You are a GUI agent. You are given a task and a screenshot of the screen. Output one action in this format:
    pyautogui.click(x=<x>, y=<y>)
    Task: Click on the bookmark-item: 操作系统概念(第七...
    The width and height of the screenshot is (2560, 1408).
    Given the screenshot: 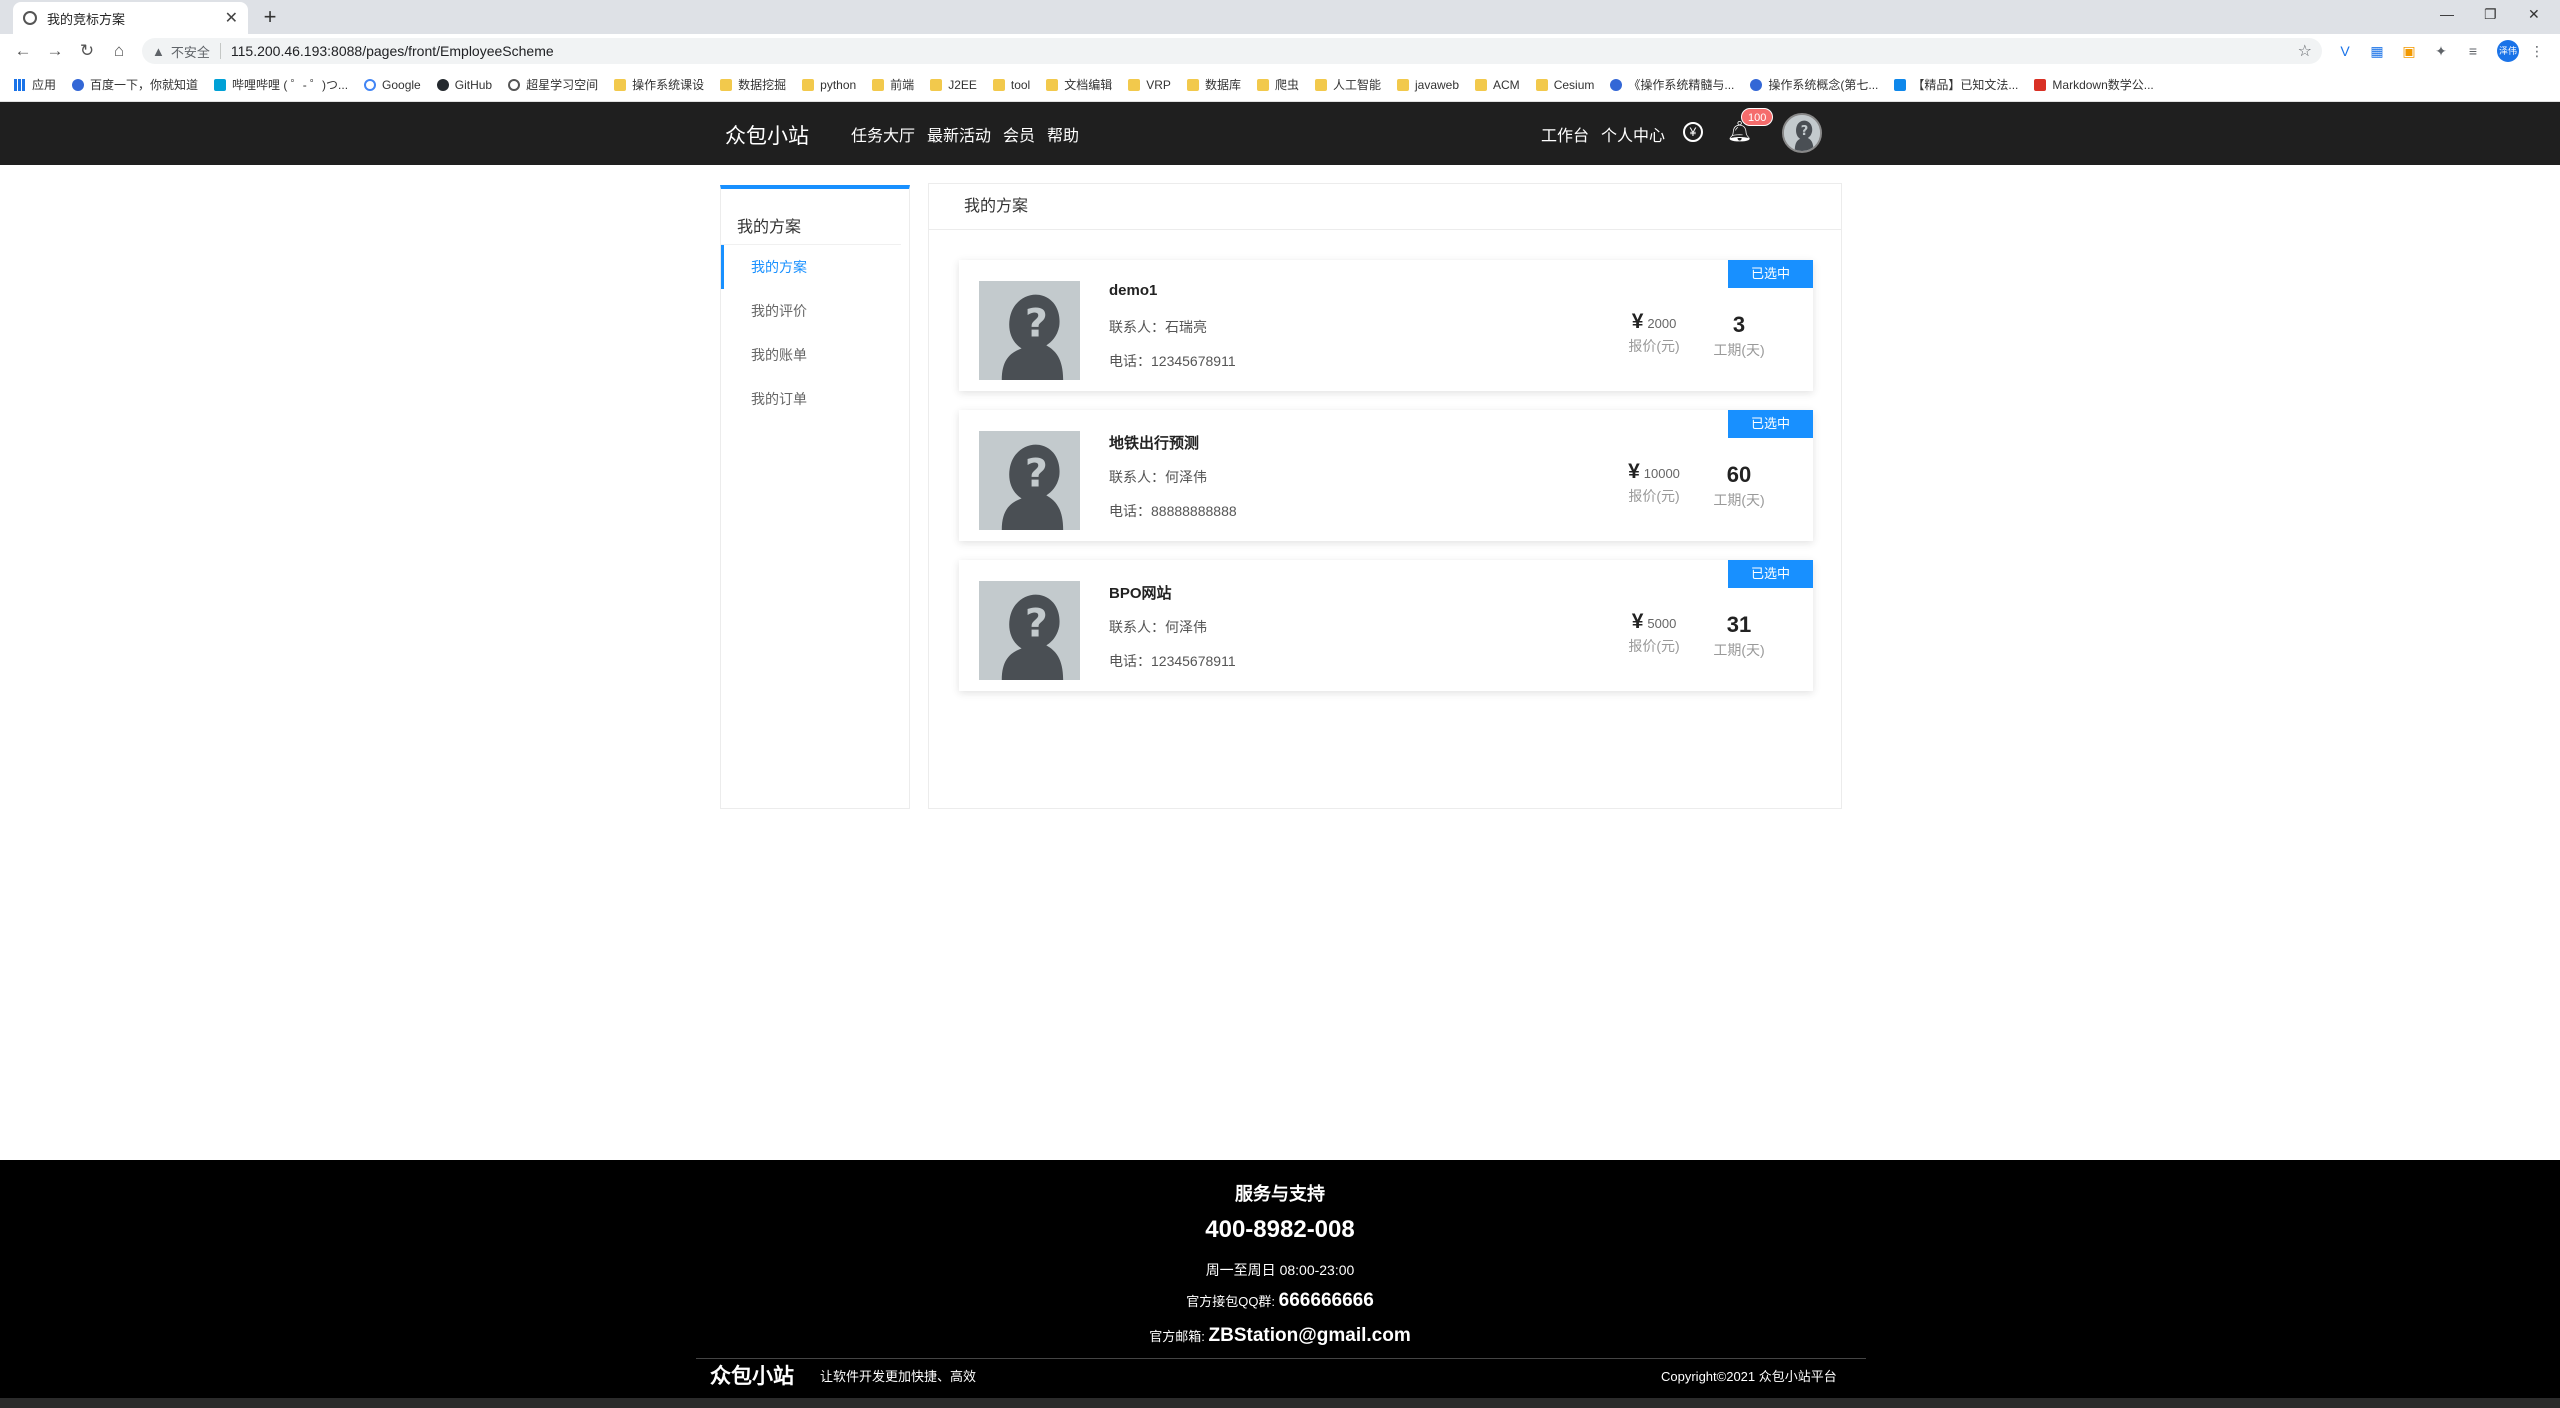 What is the action you would take?
    pyautogui.click(x=1814, y=84)
    